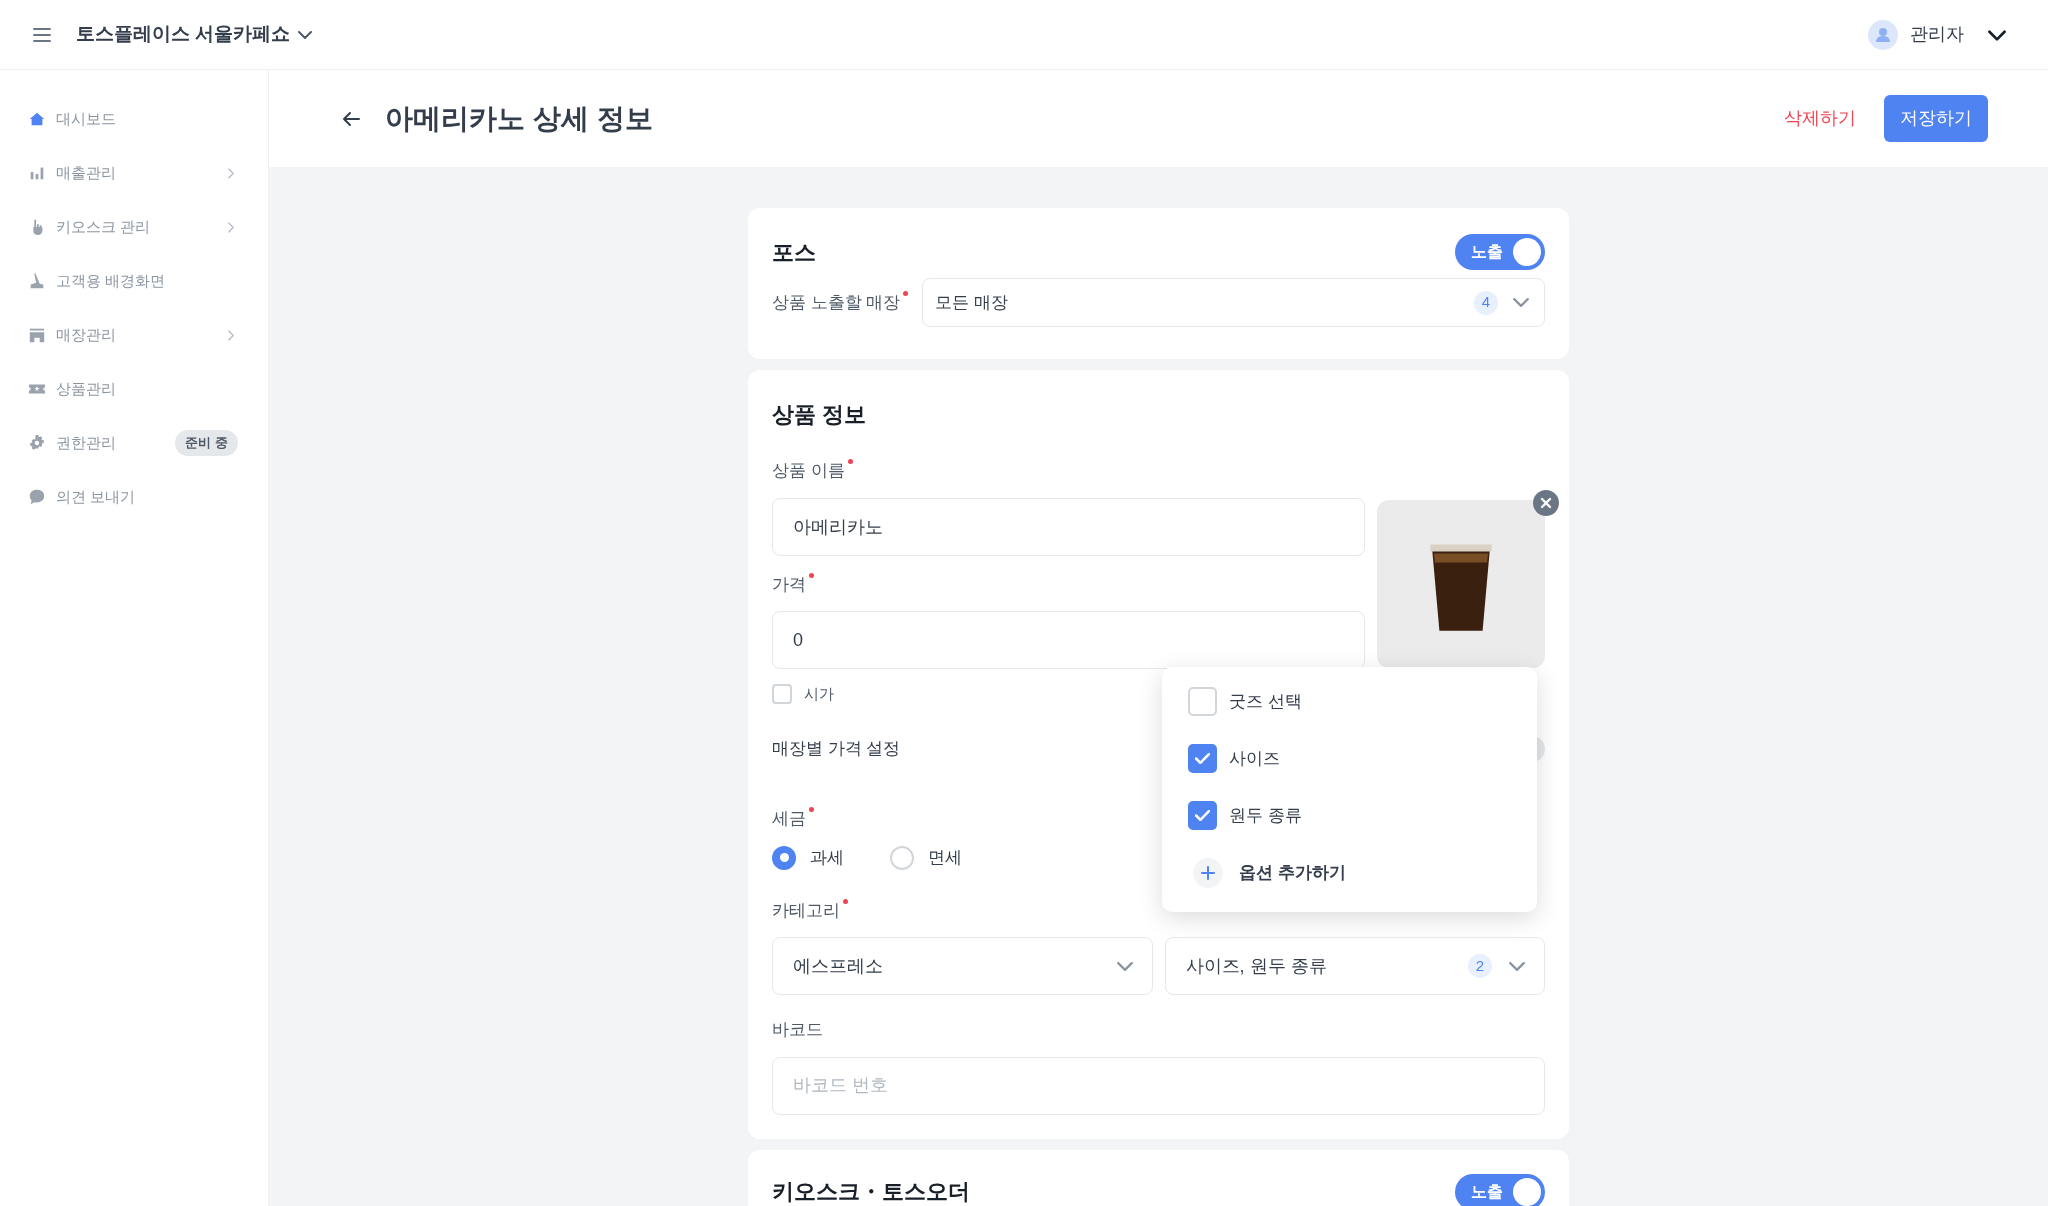 Image resolution: width=2048 pixels, height=1206 pixels. What do you see at coordinates (1234, 758) in the screenshot?
I see `option-checkbox: 사이즈` at bounding box center [1234, 758].